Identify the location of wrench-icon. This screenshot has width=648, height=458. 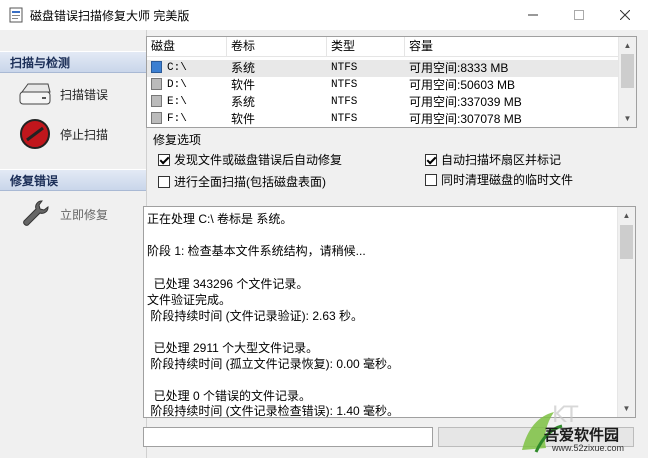
(35, 214).